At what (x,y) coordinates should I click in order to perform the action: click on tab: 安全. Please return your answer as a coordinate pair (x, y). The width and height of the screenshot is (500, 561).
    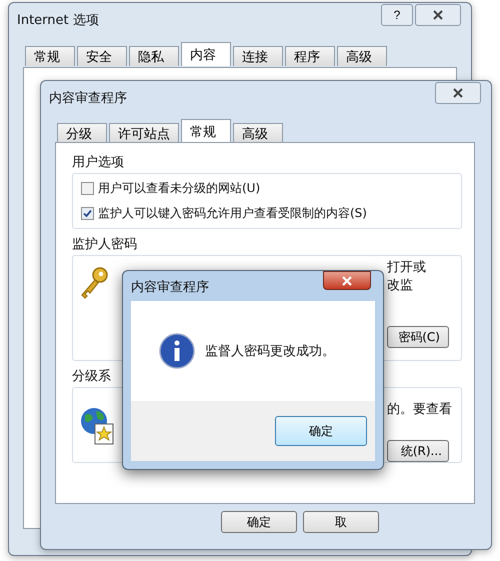
    Looking at the image, I should click on (102, 56).